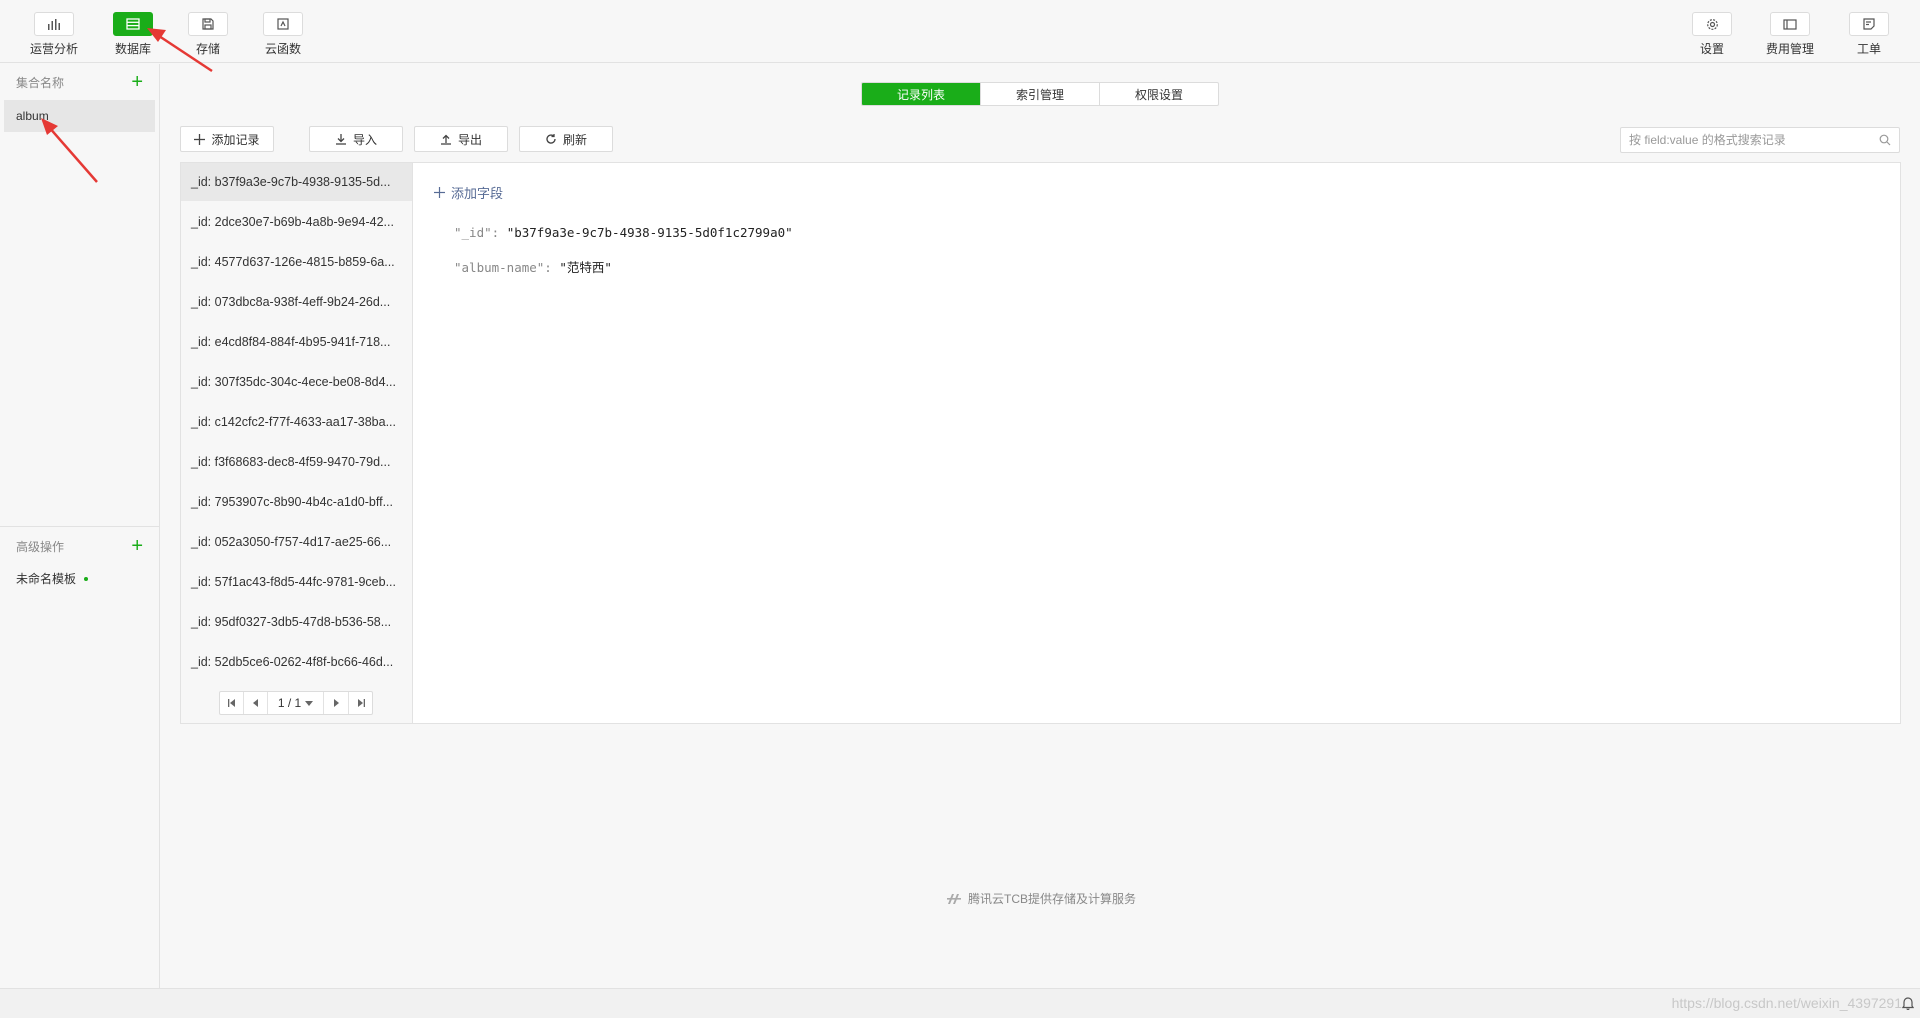 The height and width of the screenshot is (1018, 1920). I want to click on toolbar-item-storage: 存储, so click(208, 35).